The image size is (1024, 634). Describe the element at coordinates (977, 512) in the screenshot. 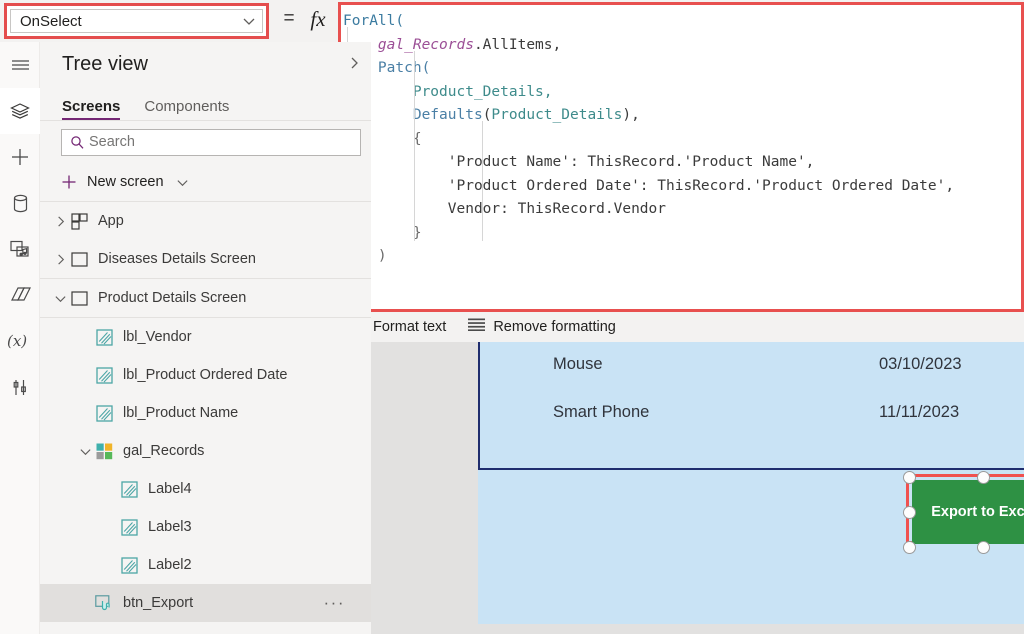

I see `export-to-excel-label: Export to Excel` at that location.